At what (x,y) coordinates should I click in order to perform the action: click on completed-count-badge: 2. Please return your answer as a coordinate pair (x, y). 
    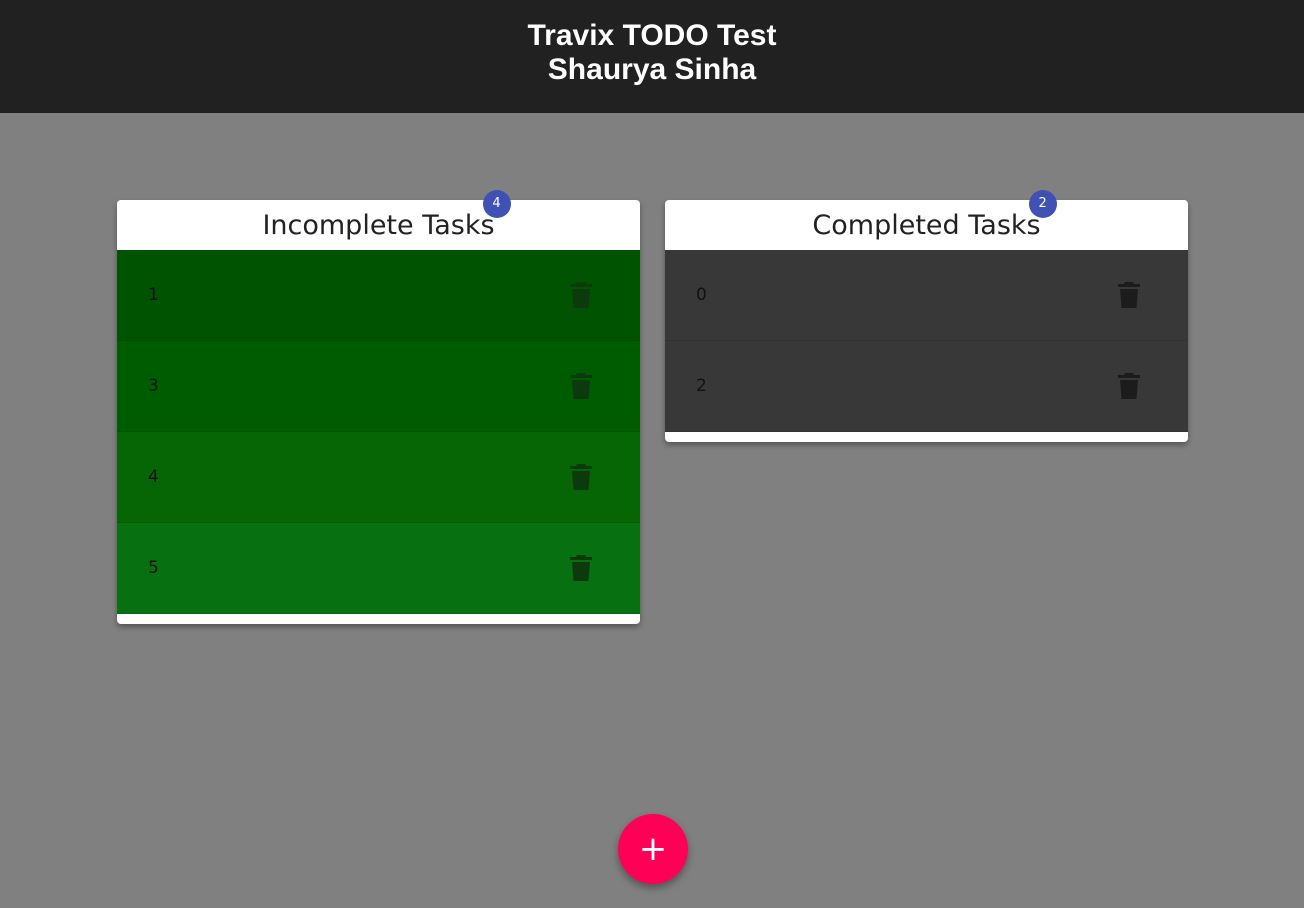
    Looking at the image, I should click on (1042, 203).